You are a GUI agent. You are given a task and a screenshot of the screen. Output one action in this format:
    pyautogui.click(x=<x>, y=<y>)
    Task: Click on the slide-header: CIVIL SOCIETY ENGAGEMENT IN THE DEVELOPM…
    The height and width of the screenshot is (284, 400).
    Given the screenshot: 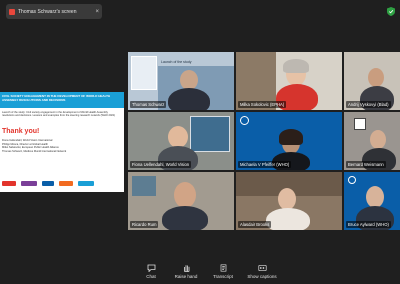 What is the action you would take?
    pyautogui.click(x=62, y=100)
    